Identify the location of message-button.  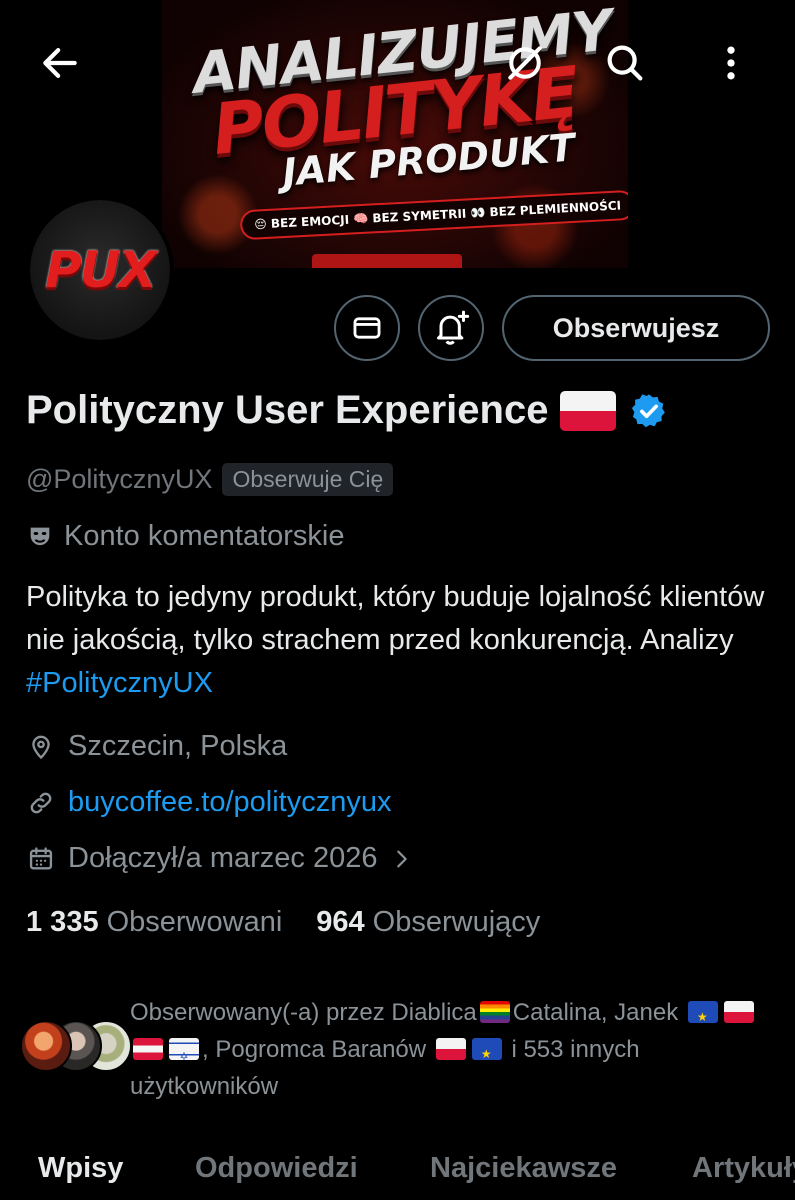
(367, 328).